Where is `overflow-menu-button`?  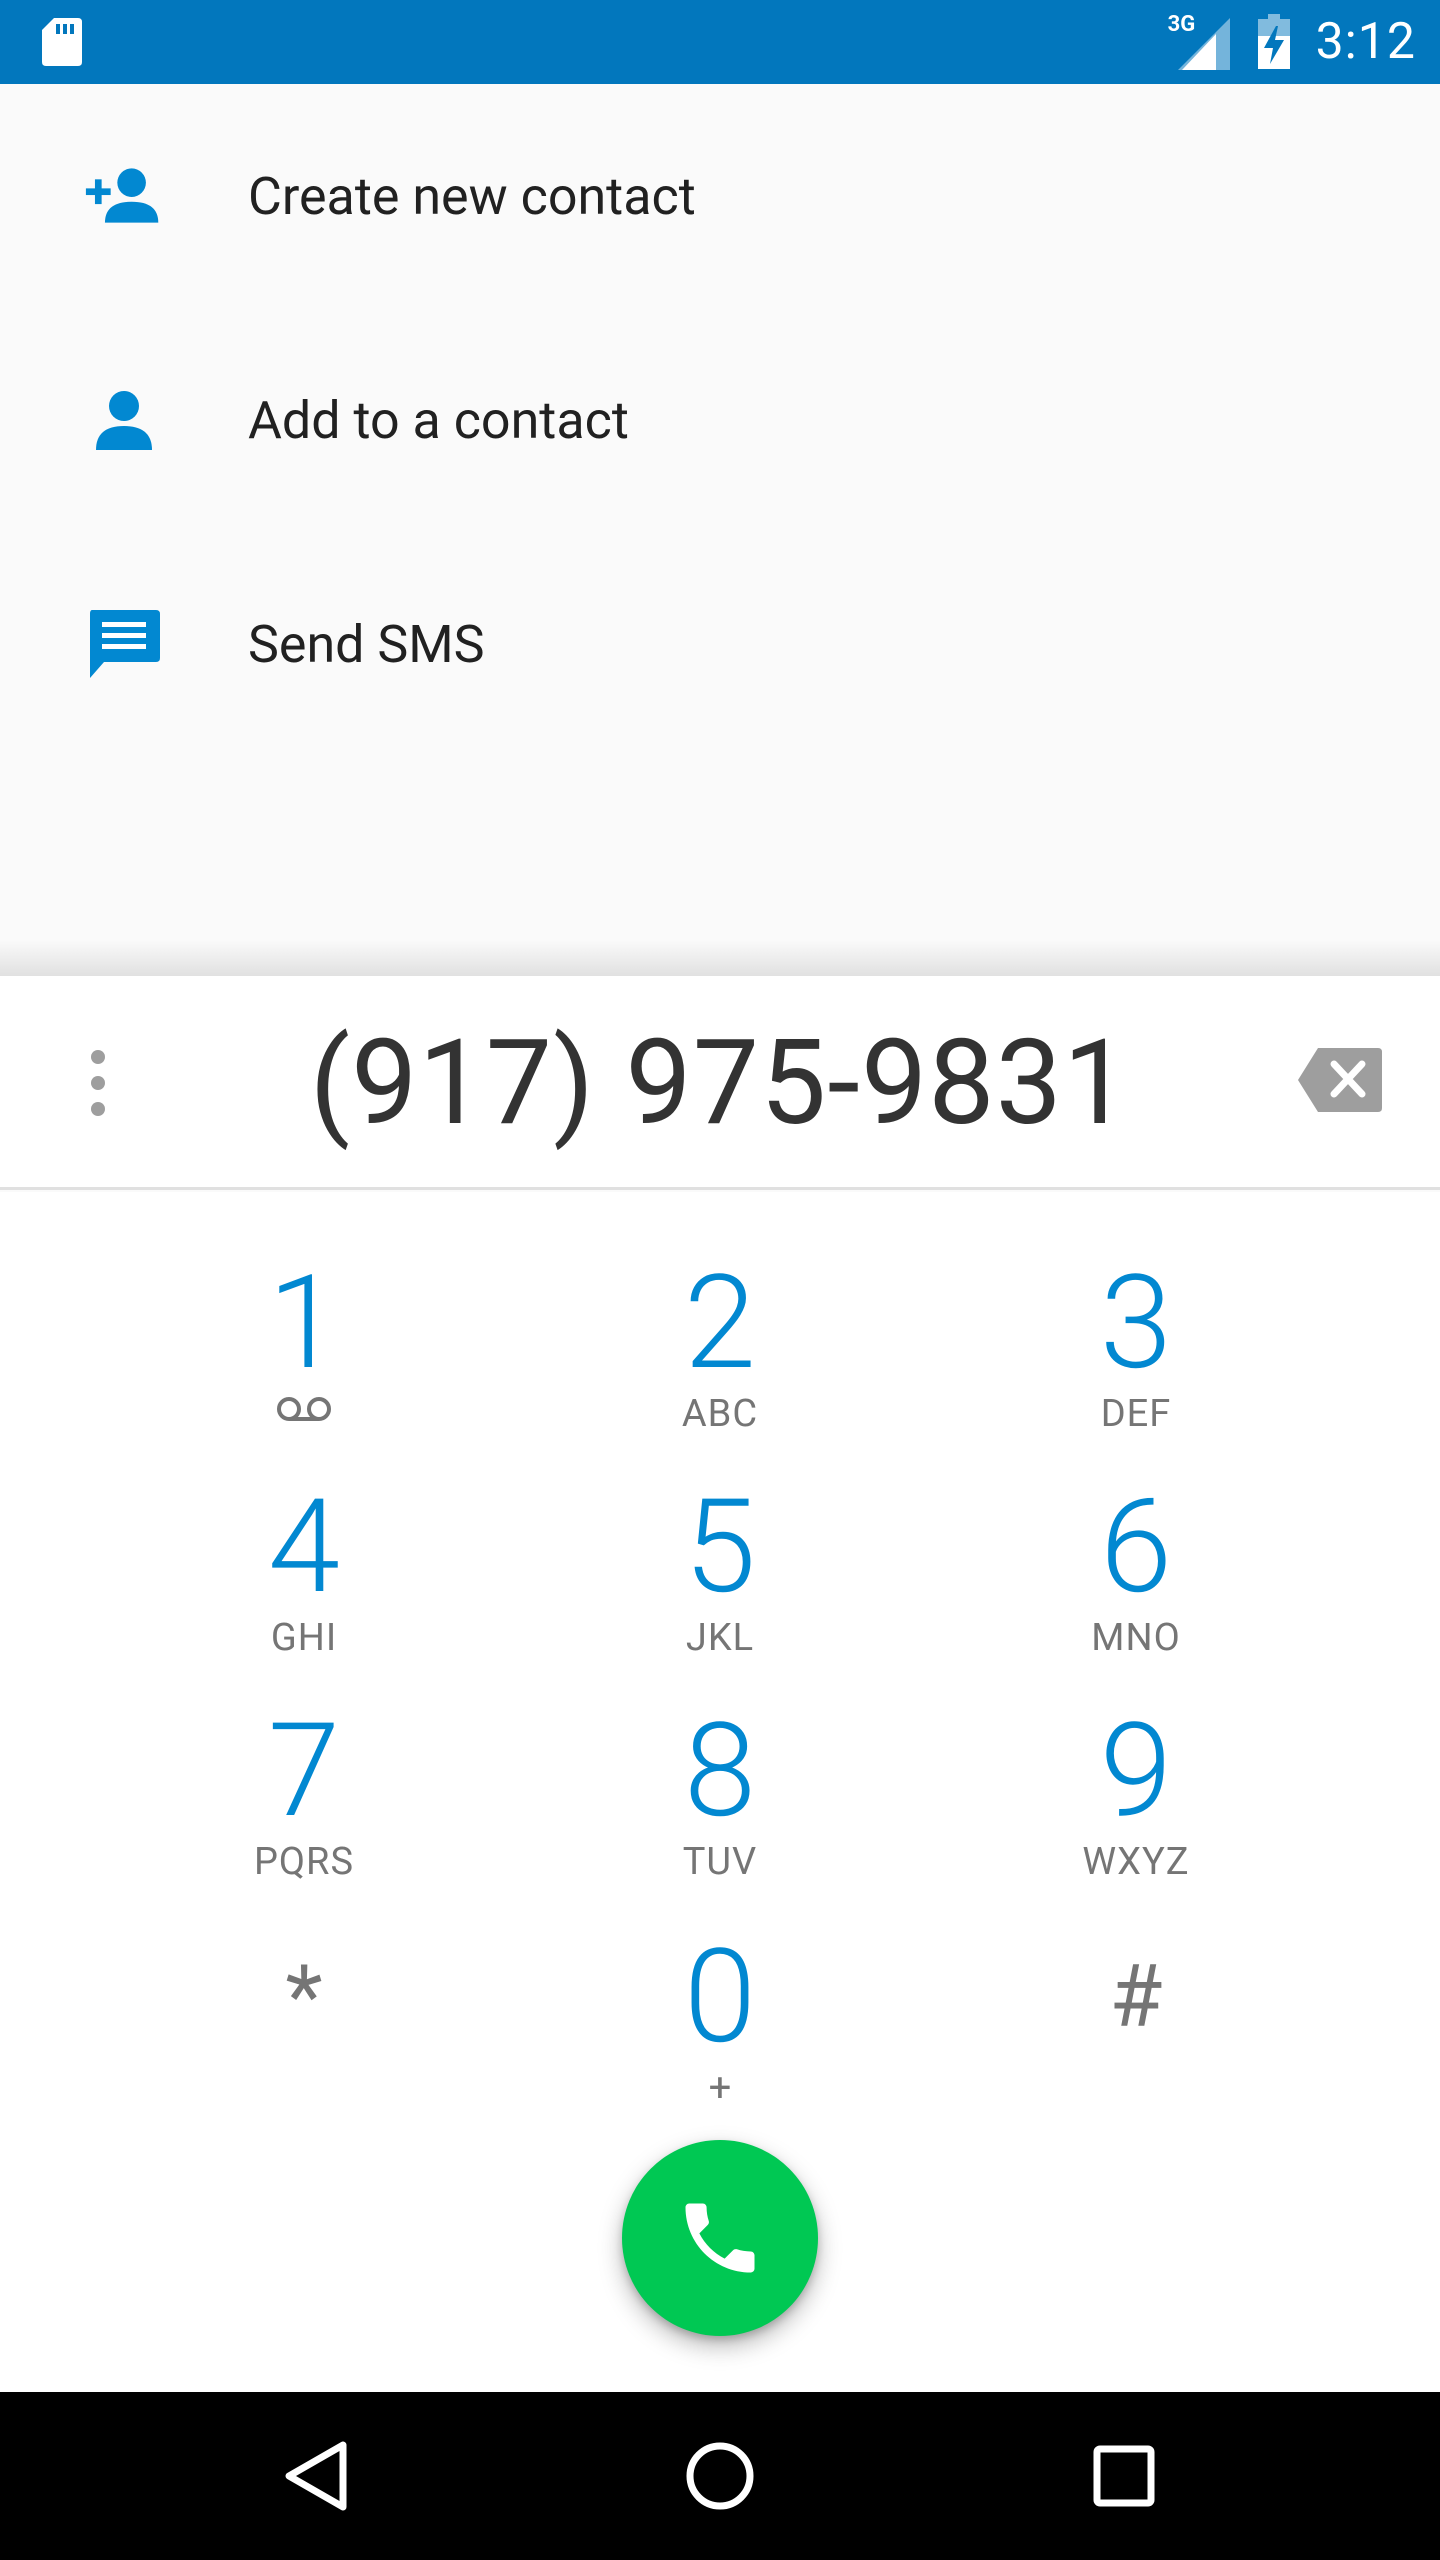
overflow-menu-button is located at coordinates (98, 1083).